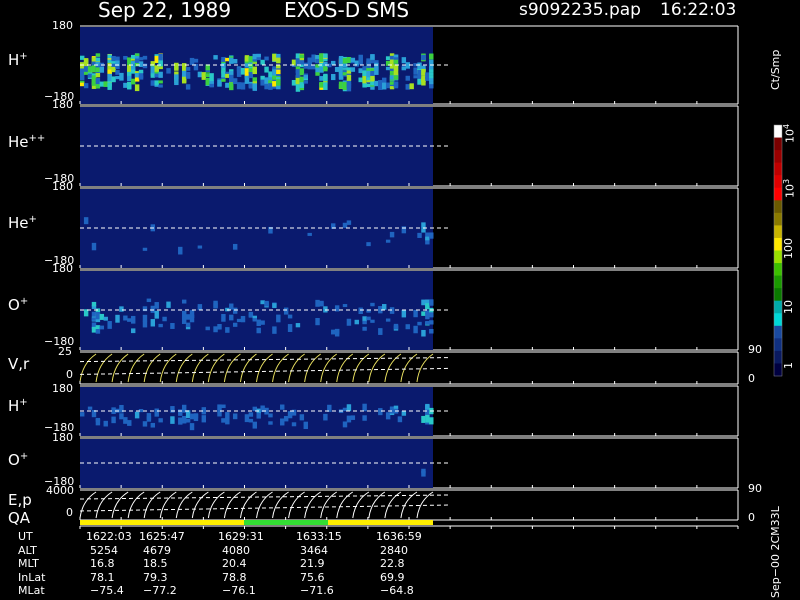 This screenshot has height=600, width=800. I want to click on qa-segment, so click(380, 522).